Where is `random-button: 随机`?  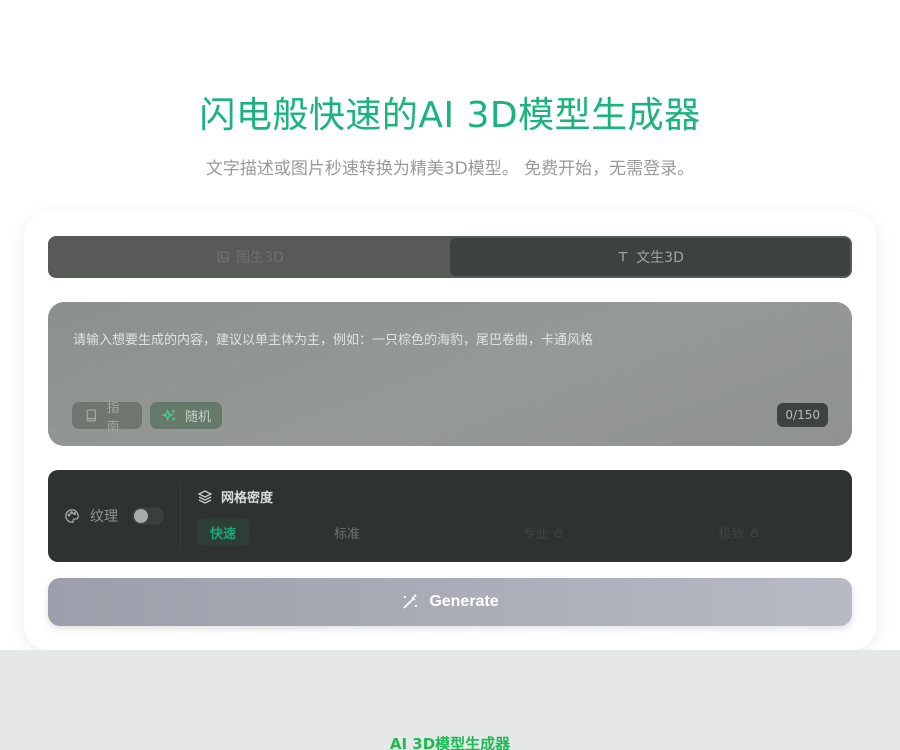
random-button: 随机 is located at coordinates (186, 415).